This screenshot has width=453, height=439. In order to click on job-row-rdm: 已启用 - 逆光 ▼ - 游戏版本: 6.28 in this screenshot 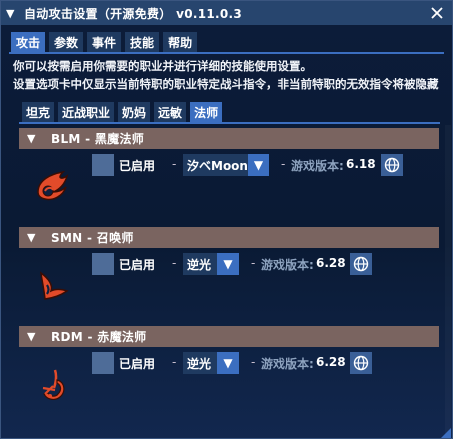, I will do `click(229, 376)`.